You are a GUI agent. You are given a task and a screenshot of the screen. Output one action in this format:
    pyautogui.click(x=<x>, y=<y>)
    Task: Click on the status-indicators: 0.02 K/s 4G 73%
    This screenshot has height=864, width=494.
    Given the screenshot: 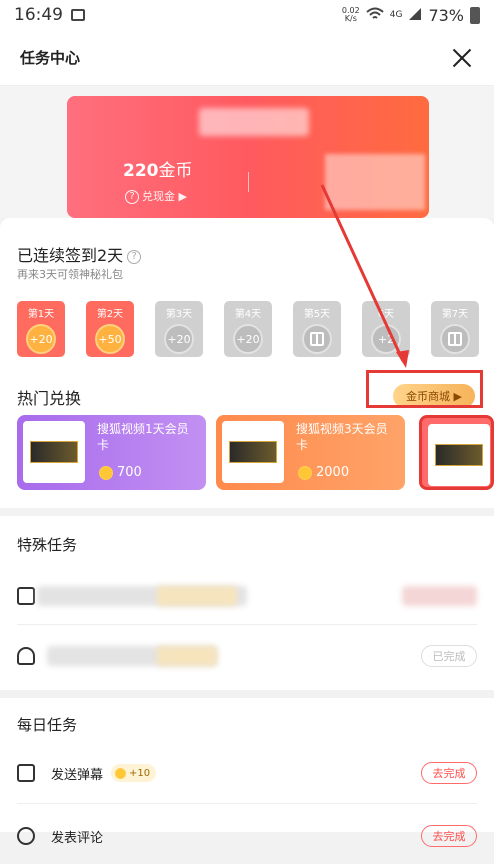 What is the action you would take?
    pyautogui.click(x=411, y=15)
    